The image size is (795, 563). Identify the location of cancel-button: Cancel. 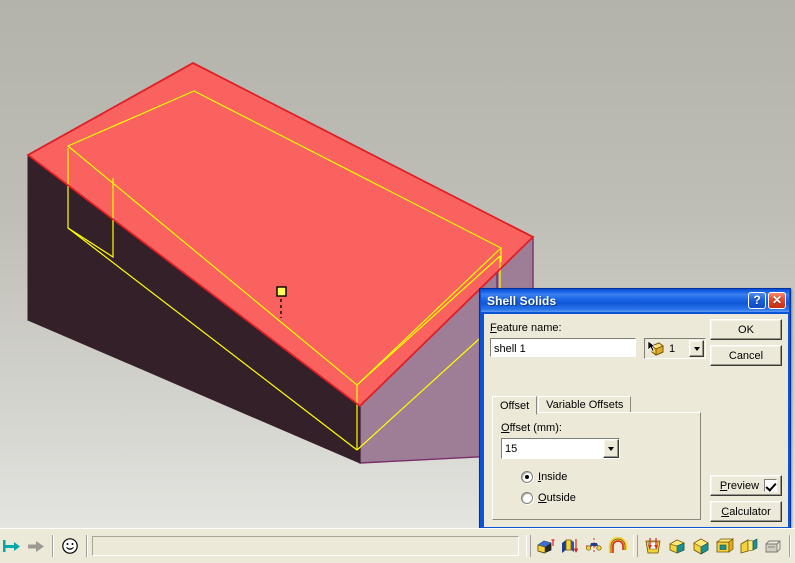
(746, 355).